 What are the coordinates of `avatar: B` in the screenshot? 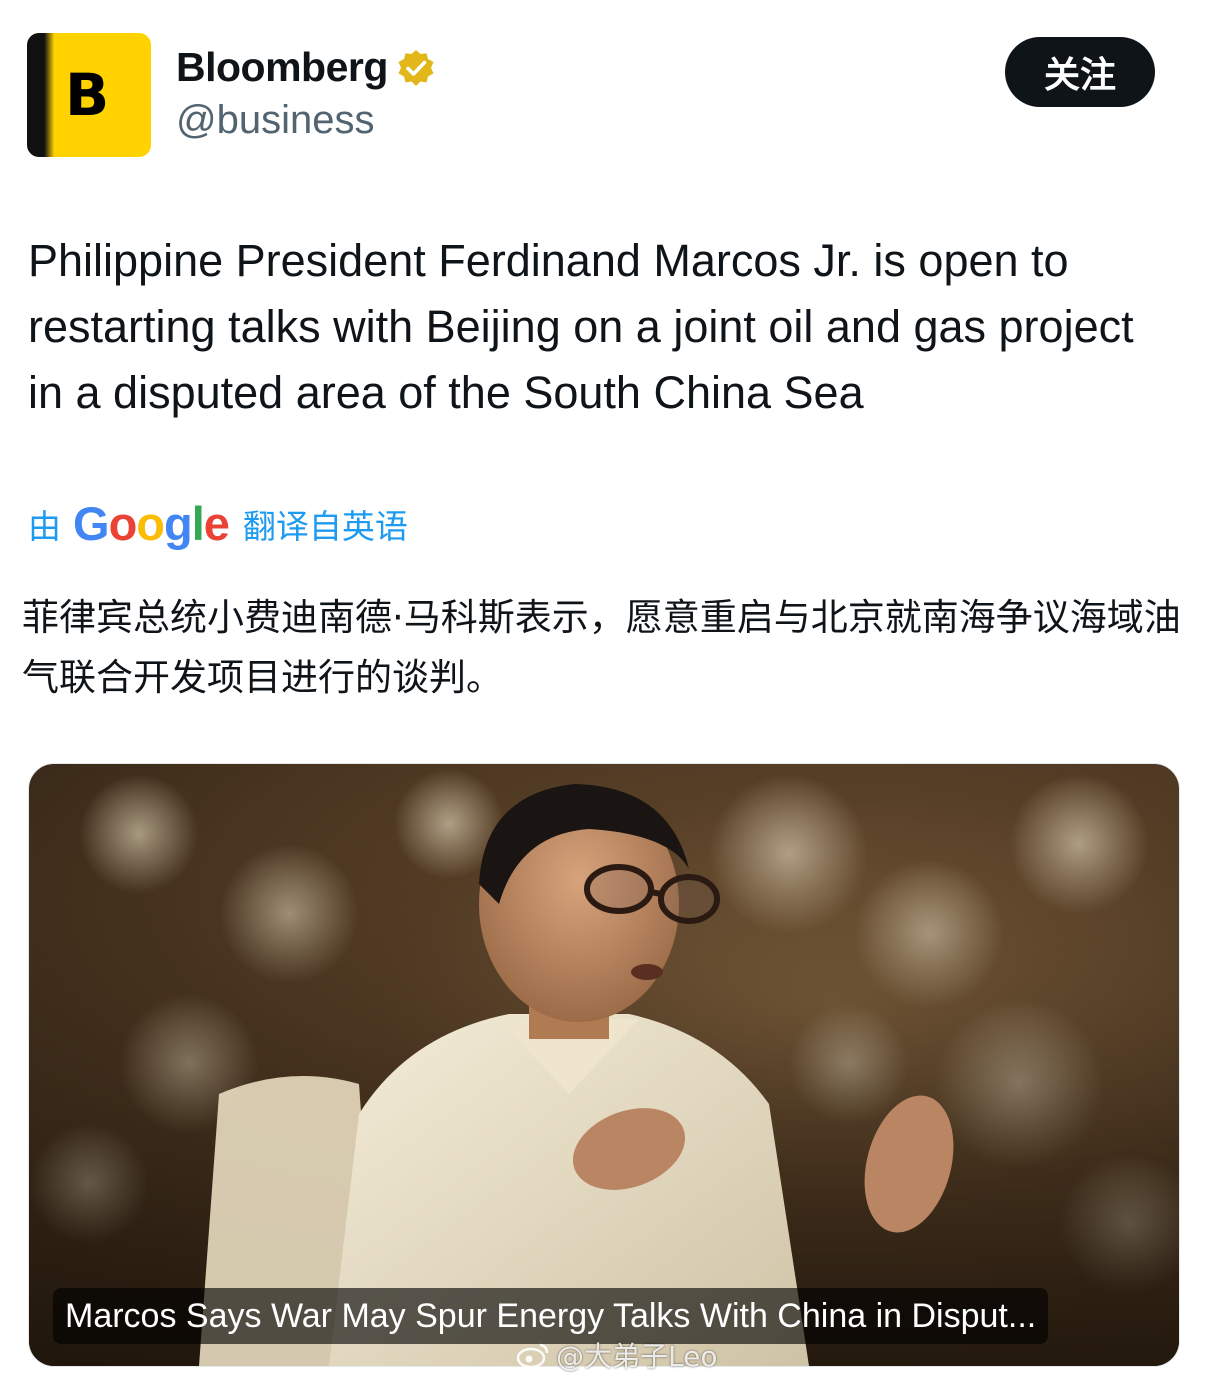 It's located at (89, 95).